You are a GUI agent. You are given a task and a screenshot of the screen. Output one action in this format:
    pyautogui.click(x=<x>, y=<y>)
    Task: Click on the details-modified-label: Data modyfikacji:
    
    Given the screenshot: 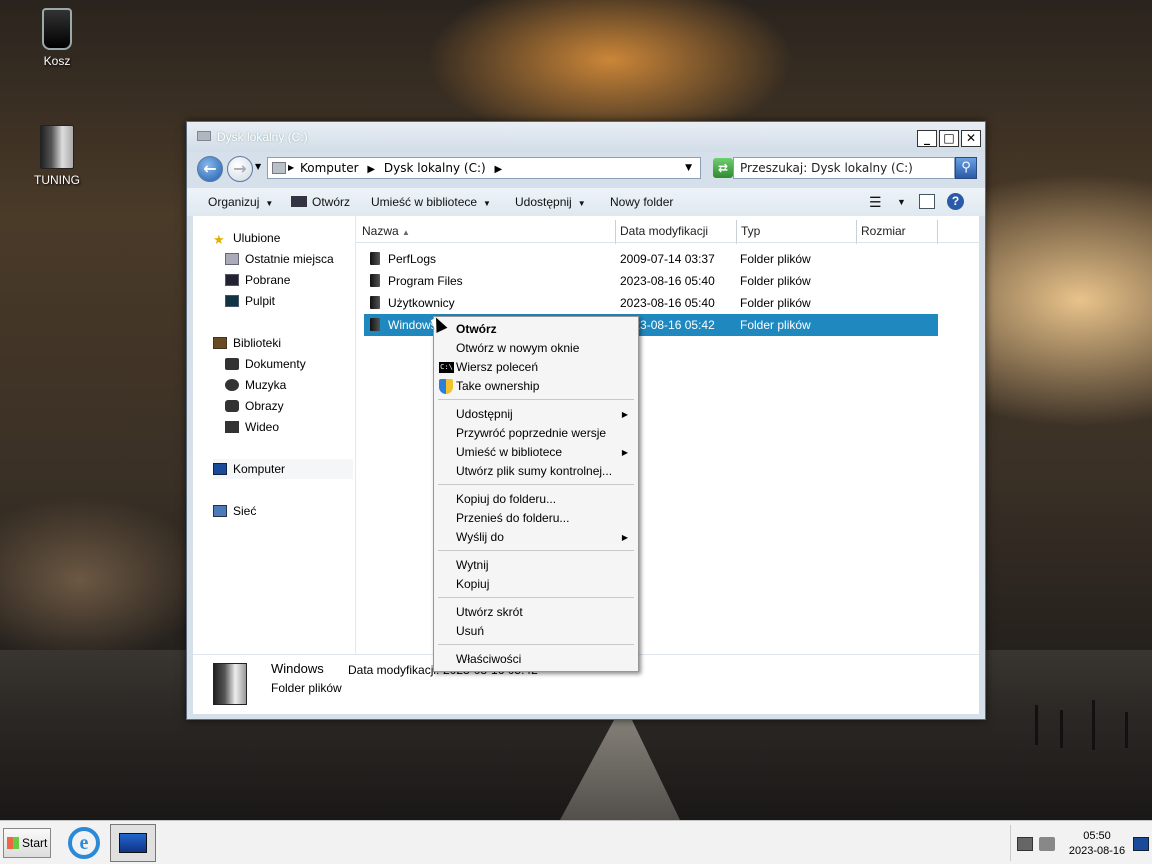 What is the action you would take?
    pyautogui.click(x=394, y=670)
    